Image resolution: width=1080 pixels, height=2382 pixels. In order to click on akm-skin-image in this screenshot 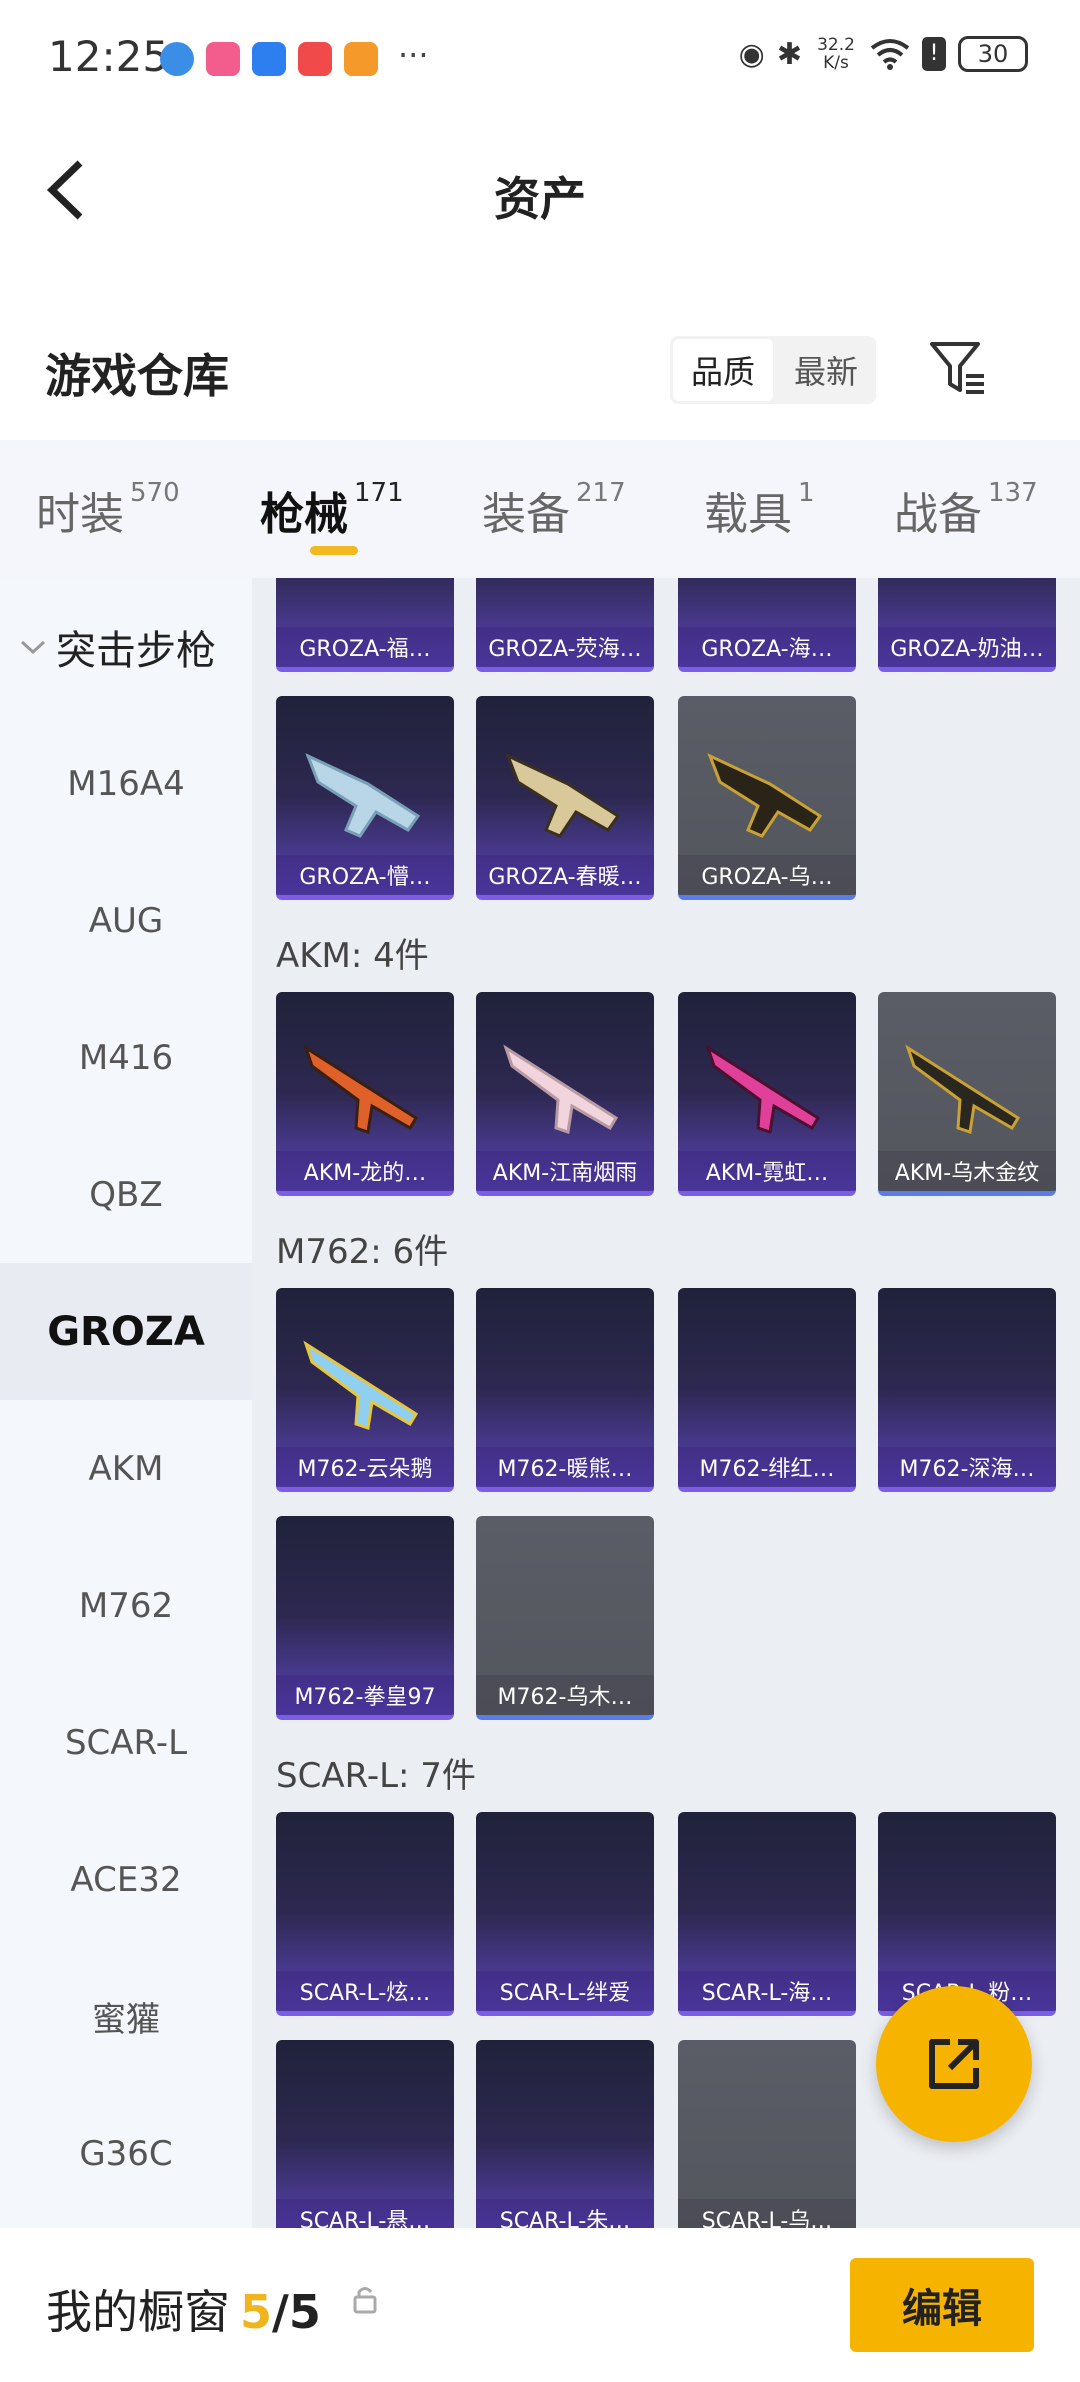, I will do `click(763, 1089)`.